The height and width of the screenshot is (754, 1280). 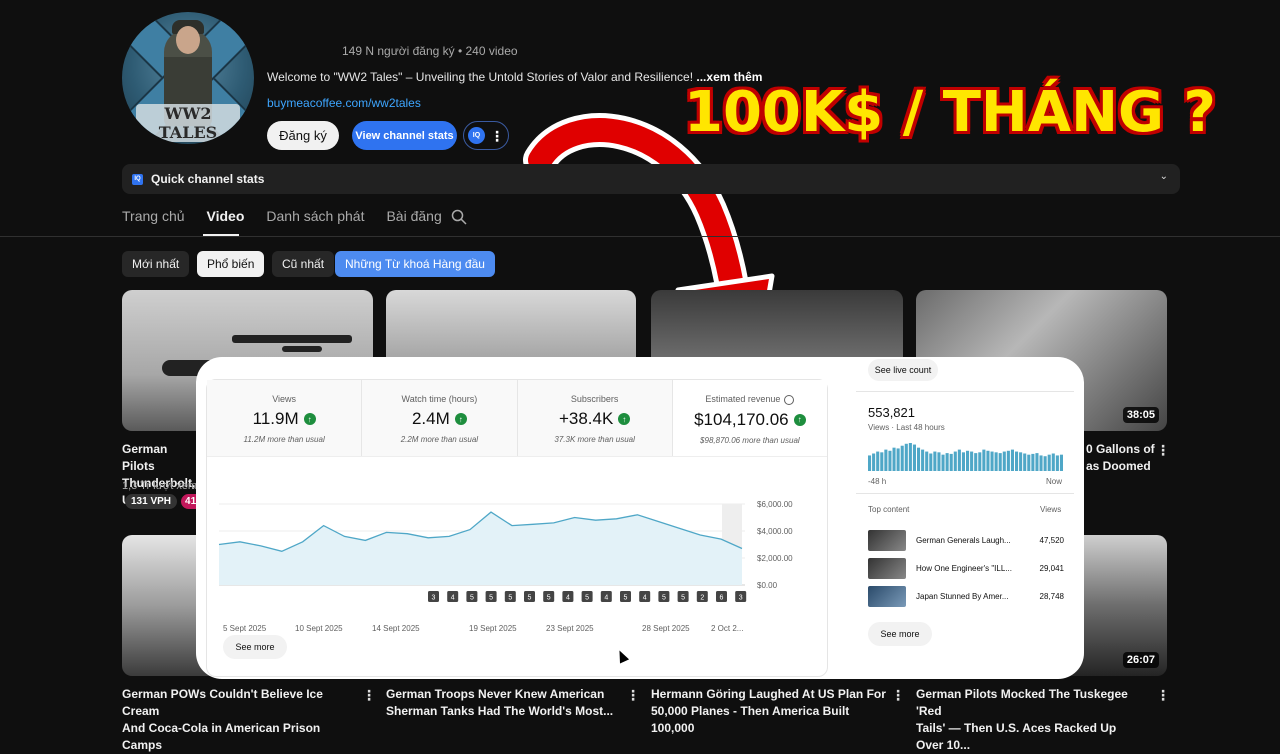 What do you see at coordinates (640, 236) in the screenshot?
I see `tabs-divider` at bounding box center [640, 236].